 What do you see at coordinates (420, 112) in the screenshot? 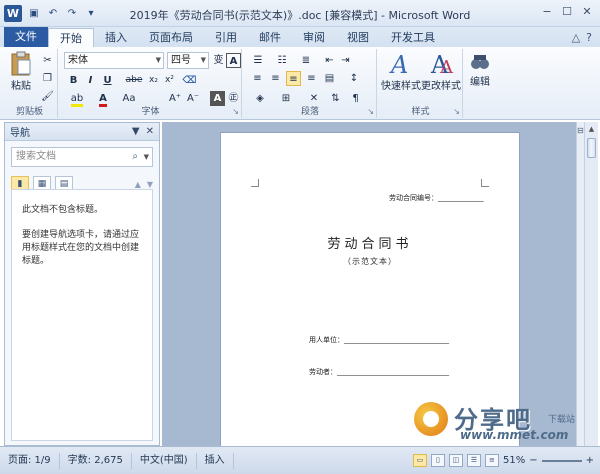
I see `styles-group-label: 样式` at bounding box center [420, 112].